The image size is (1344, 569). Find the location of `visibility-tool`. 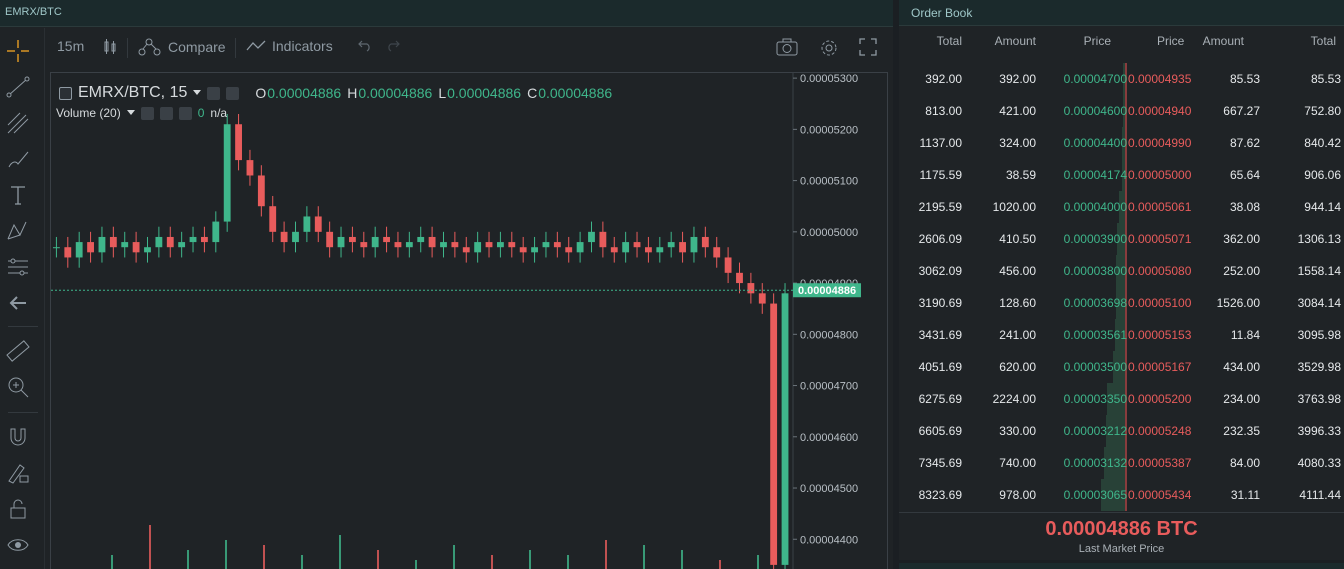

visibility-tool is located at coordinates (18, 545).